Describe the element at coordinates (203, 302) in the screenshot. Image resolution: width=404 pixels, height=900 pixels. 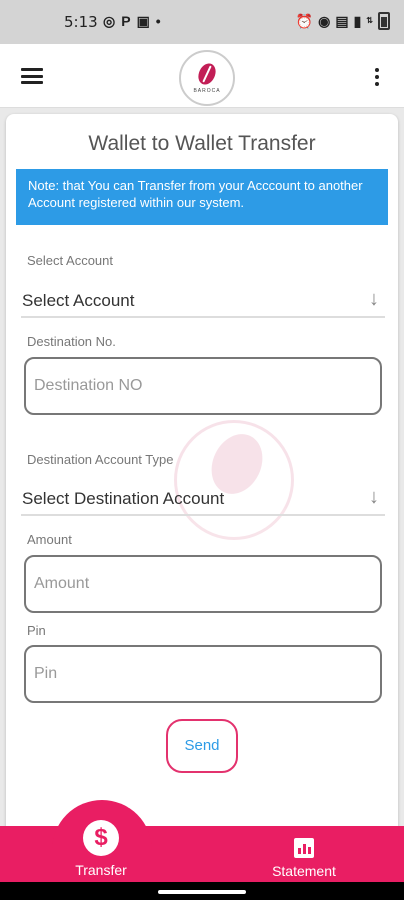
I see `select-account-dropdown: Select Account ↓` at that location.